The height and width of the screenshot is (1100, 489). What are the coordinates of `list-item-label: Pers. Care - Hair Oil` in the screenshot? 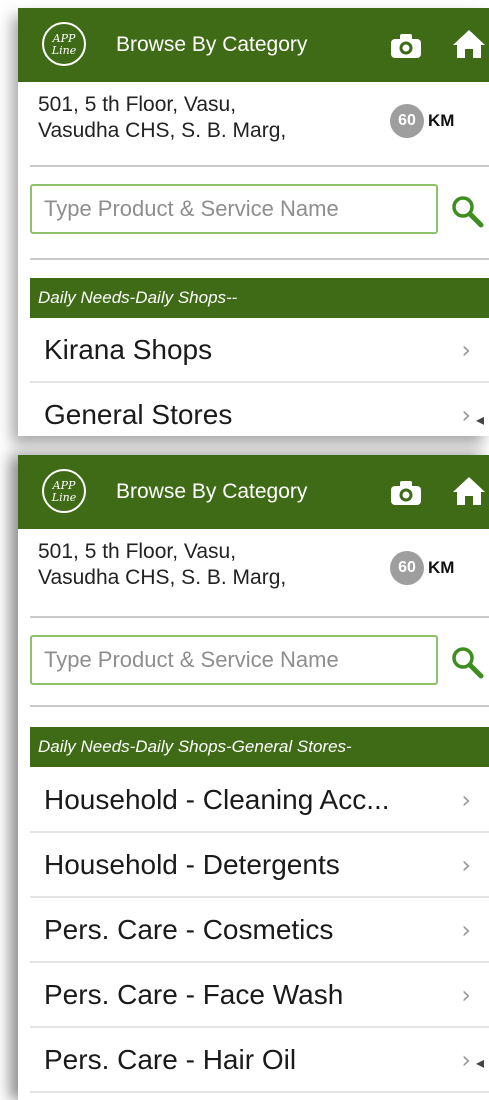 It's located at (170, 1059).